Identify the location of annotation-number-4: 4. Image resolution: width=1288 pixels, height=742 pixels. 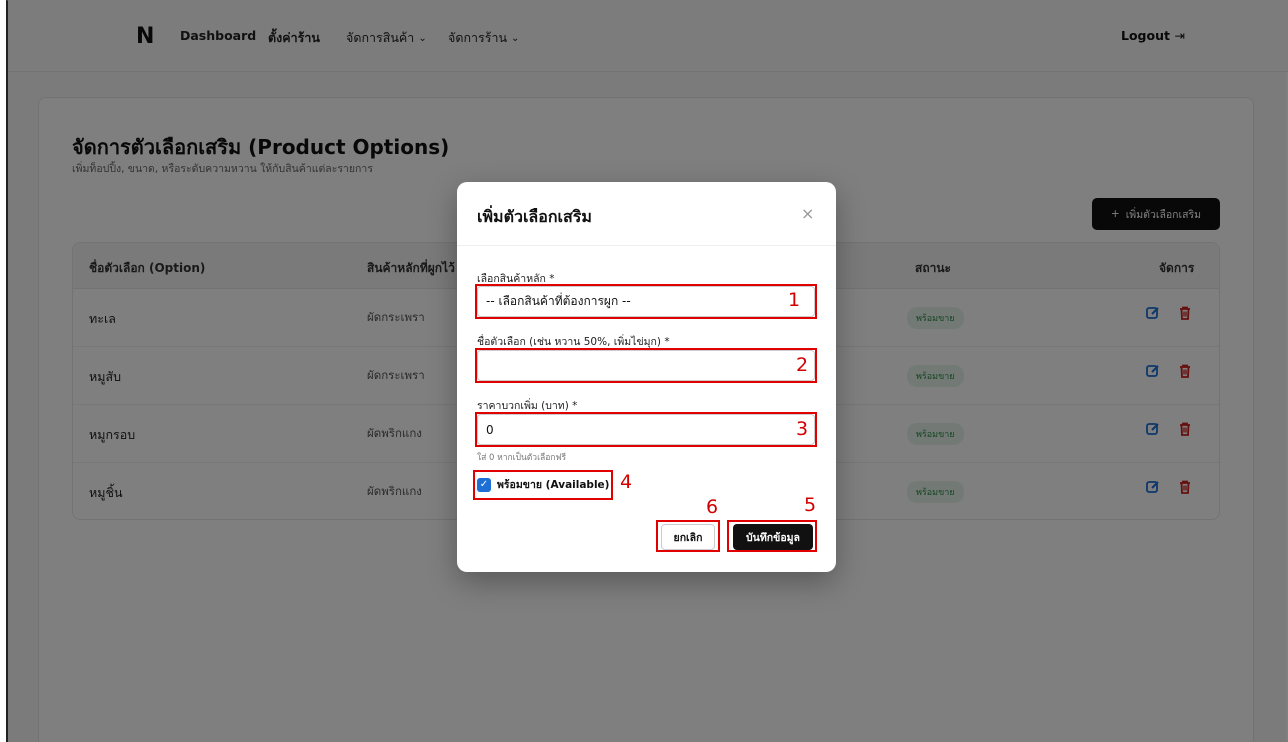
(626, 482).